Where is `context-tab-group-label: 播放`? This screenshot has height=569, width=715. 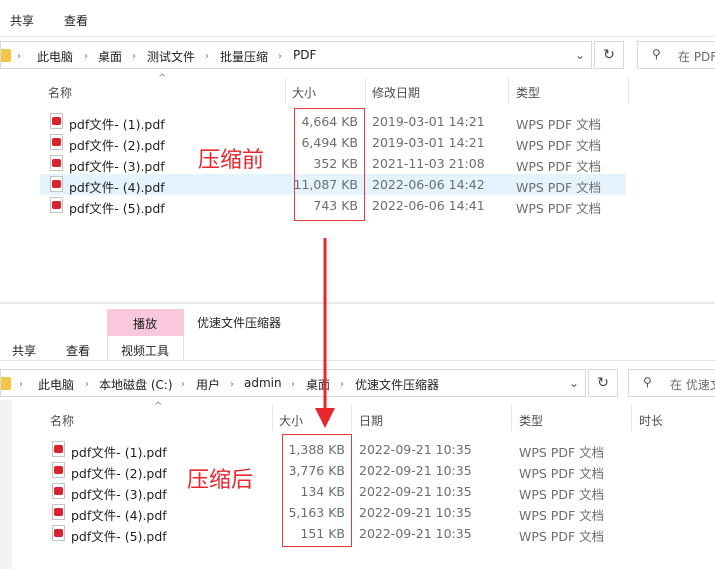 context-tab-group-label: 播放 is located at coordinates (145, 324).